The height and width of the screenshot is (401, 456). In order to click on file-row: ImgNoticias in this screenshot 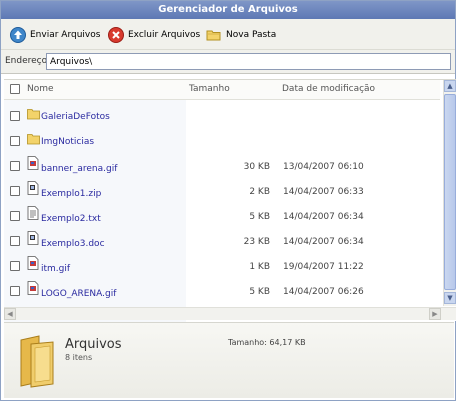, I will do `click(222, 141)`.